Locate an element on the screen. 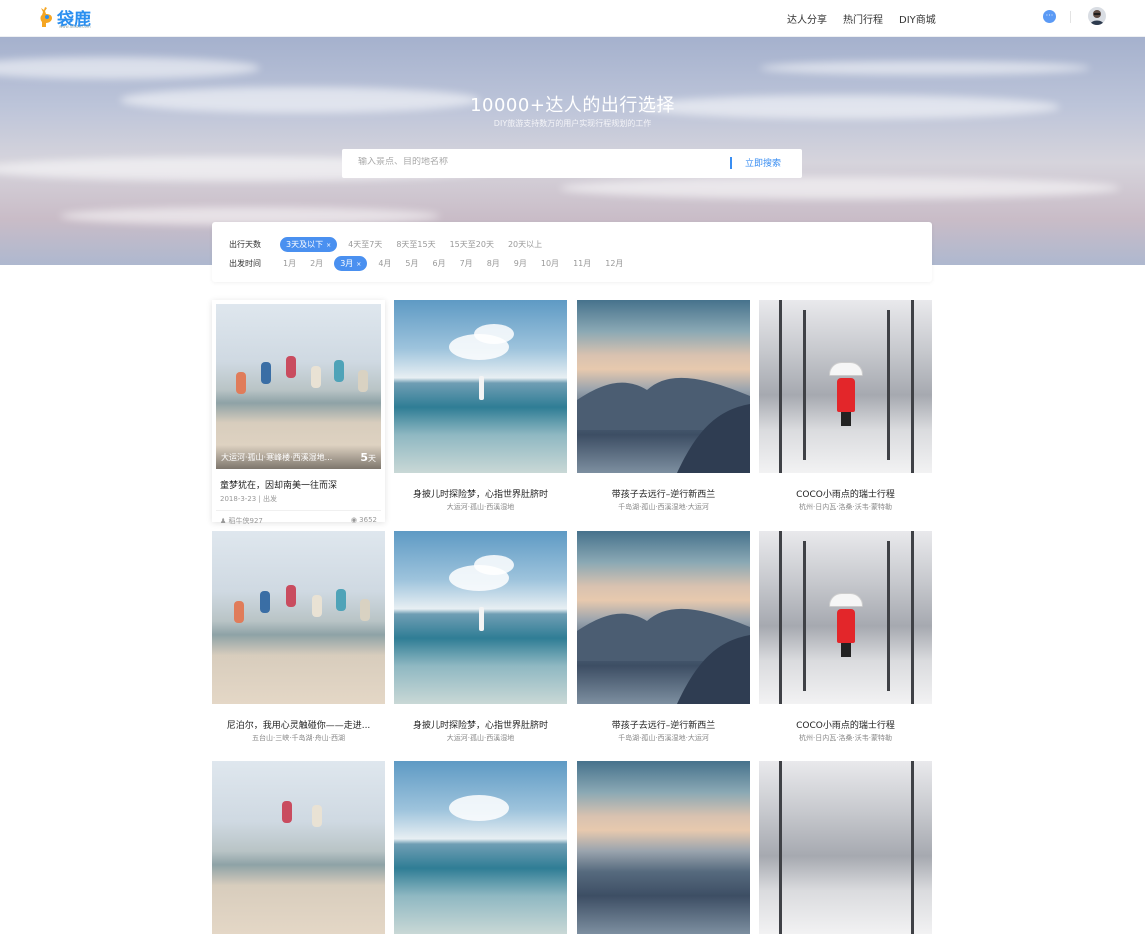 Image resolution: width=1145 pixels, height=934 pixels. trip-title: 带孩子去远行–逆行新西兰 is located at coordinates (663, 726).